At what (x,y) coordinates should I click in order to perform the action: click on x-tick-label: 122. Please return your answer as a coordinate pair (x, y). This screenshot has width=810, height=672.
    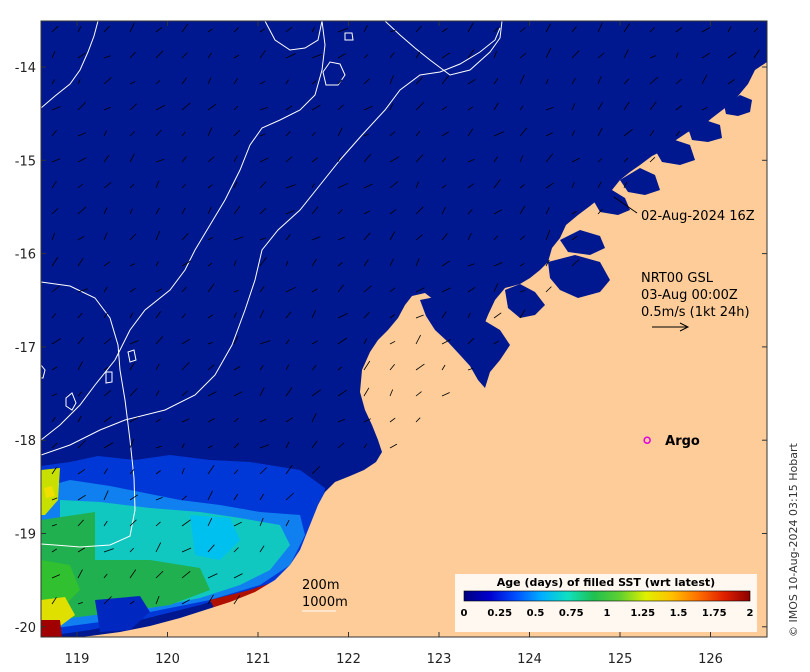
    Looking at the image, I should click on (348, 659).